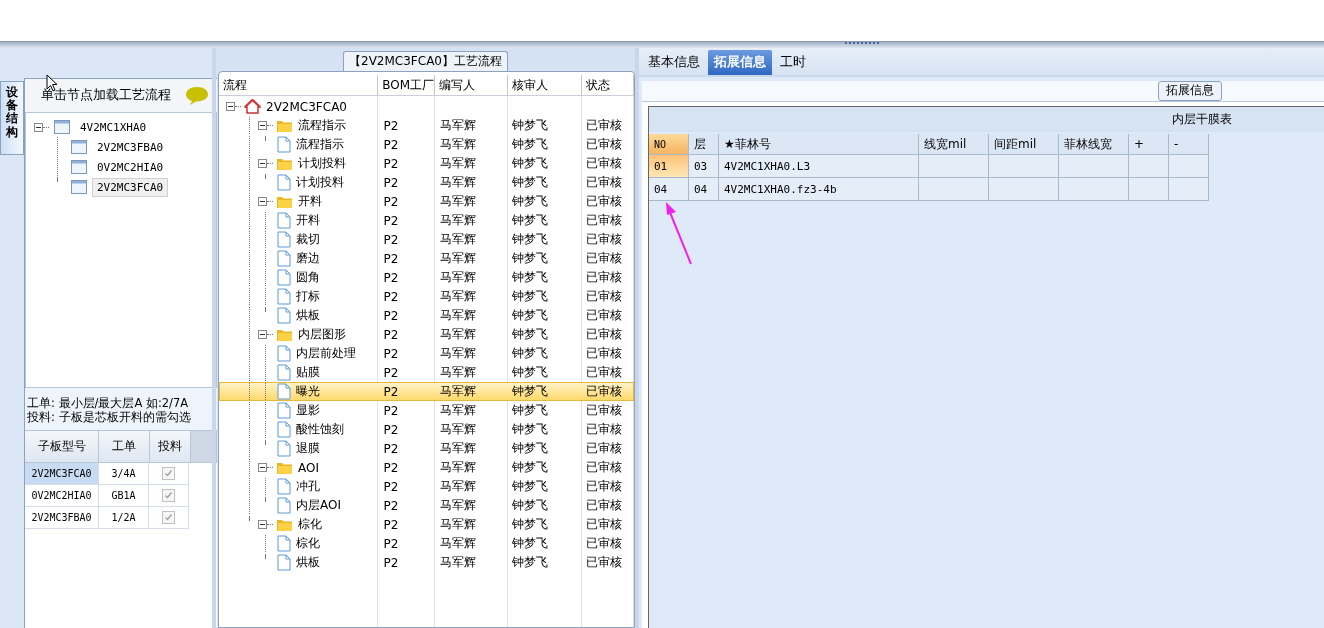  I want to click on column-header: 间距mil, so click(1024, 144).